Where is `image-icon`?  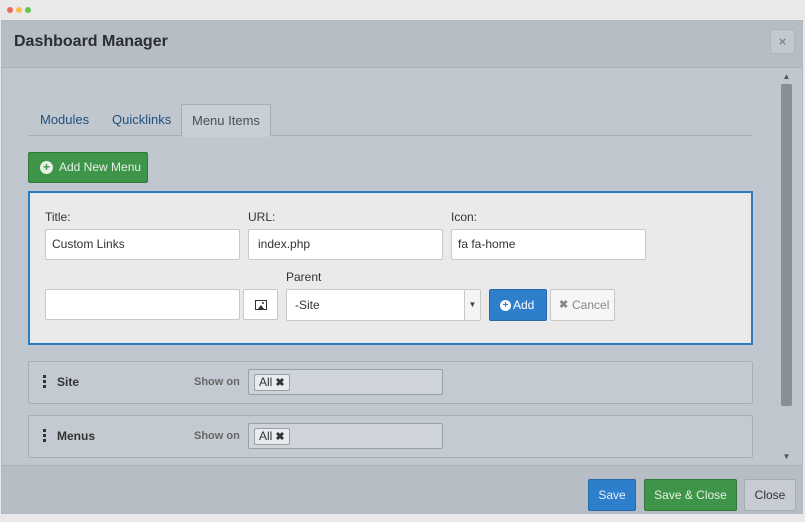
image-icon is located at coordinates (261, 305).